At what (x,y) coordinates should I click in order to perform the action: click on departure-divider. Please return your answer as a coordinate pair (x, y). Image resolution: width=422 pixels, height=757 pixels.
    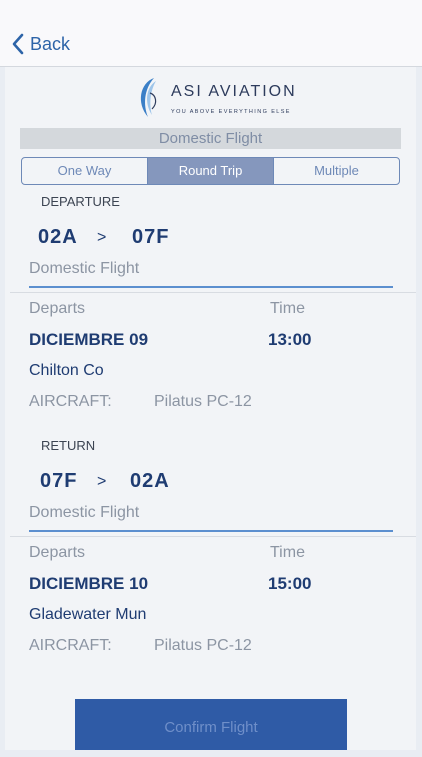
    Looking at the image, I should click on (211, 287).